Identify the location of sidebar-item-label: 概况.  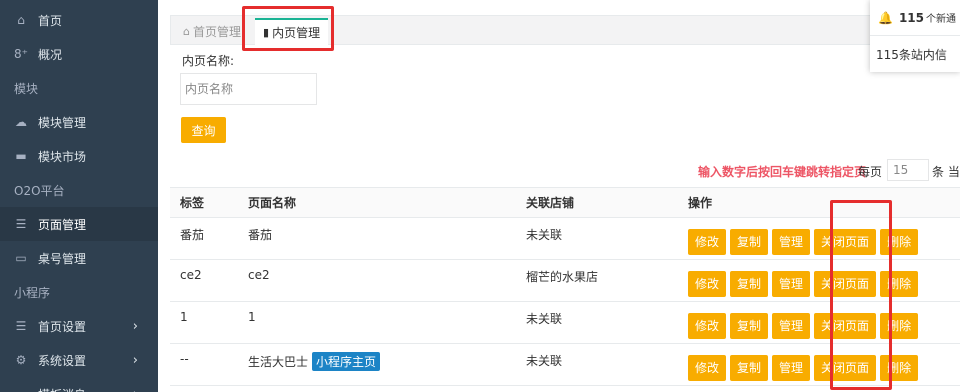
(50, 54).